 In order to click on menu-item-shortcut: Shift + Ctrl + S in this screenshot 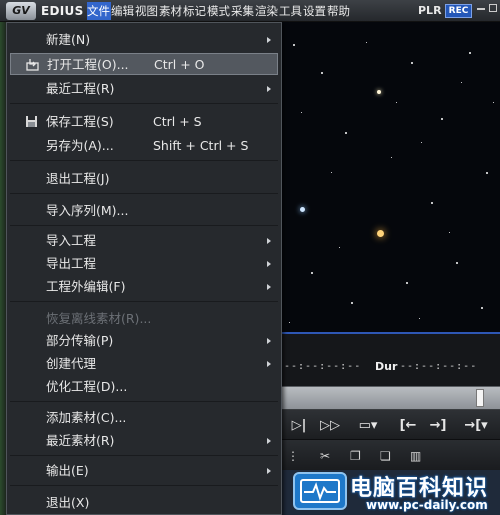, I will do `click(201, 145)`.